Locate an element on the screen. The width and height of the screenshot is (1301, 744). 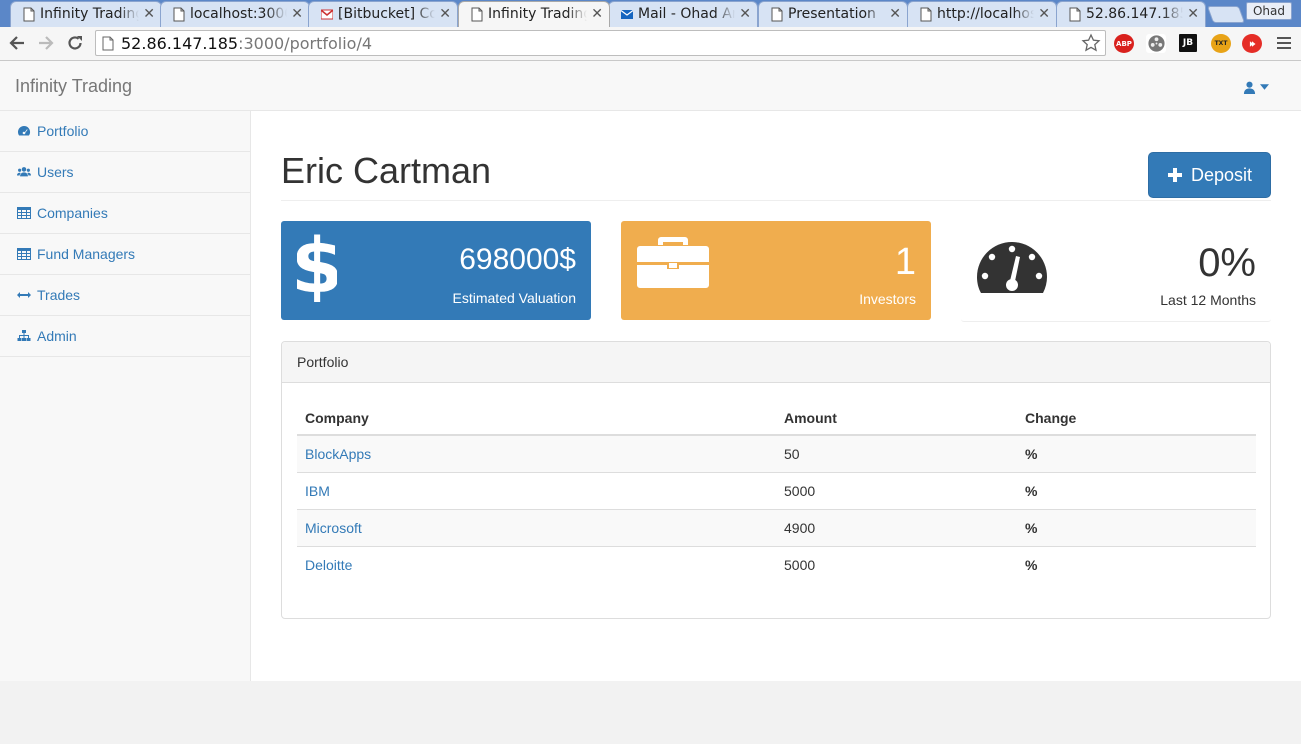
company-link: Deloitte is located at coordinates (328, 565).